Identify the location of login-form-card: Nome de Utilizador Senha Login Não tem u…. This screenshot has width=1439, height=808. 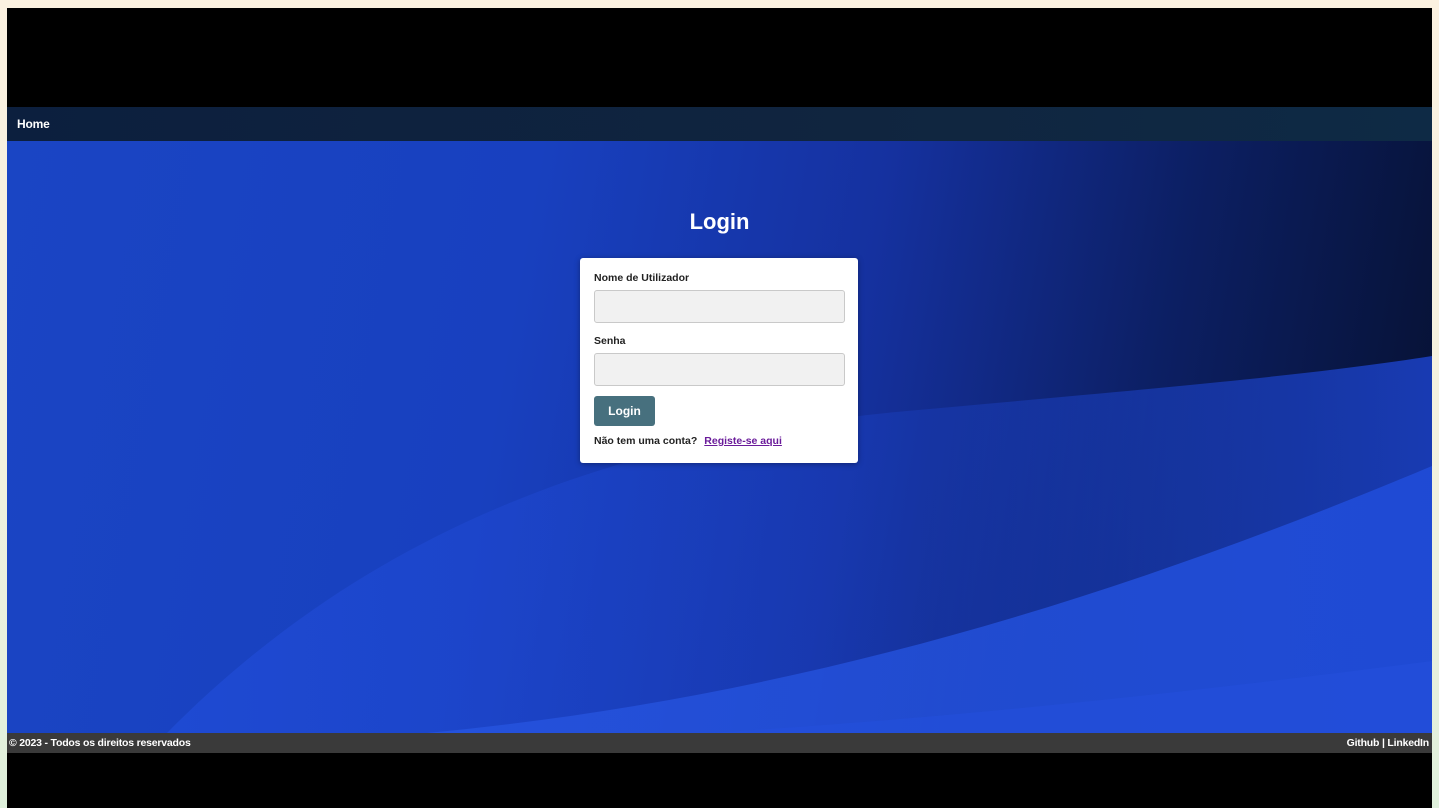
(719, 360).